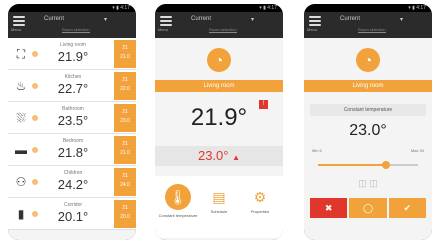  I want to click on action-label: Schedule, so click(219, 211).